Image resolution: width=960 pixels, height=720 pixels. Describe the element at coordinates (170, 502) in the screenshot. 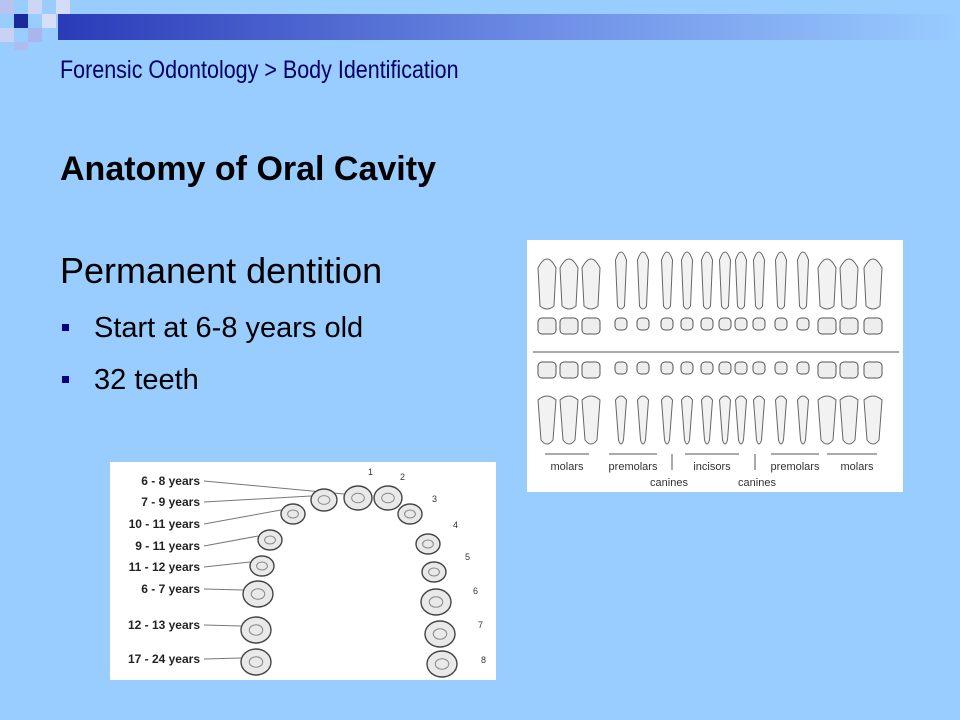

I see `age-label: 7 - 9 years` at that location.